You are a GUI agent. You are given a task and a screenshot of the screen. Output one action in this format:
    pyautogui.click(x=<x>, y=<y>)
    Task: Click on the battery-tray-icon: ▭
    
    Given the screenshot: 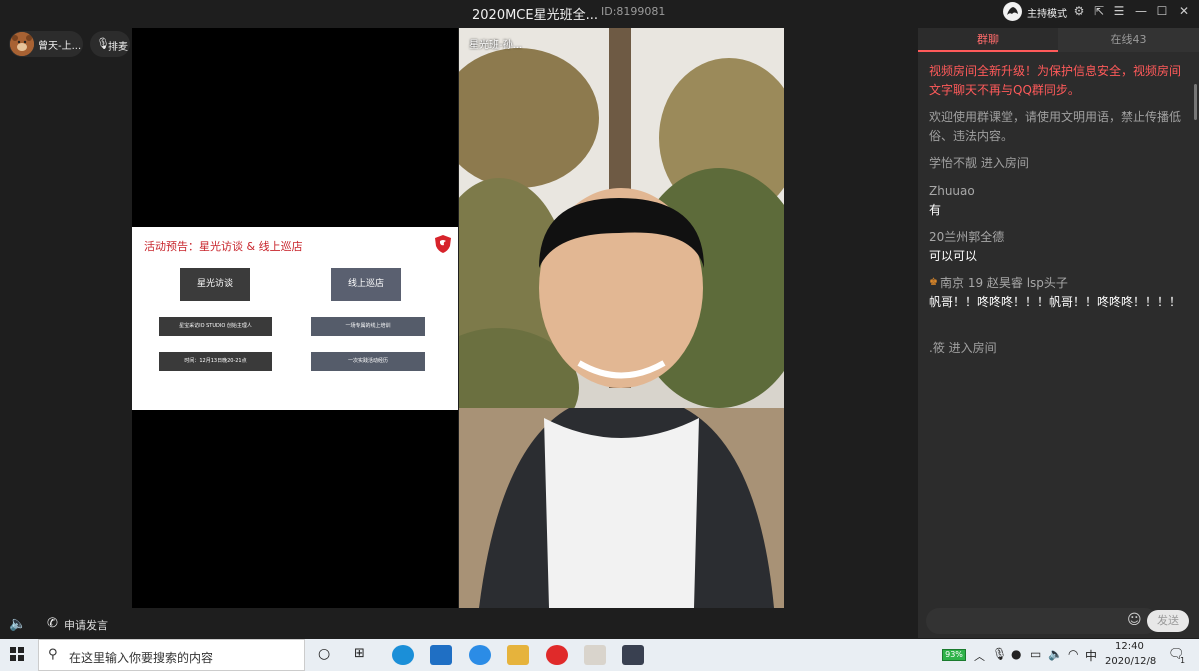 What is the action you would take?
    pyautogui.click(x=1035, y=654)
    